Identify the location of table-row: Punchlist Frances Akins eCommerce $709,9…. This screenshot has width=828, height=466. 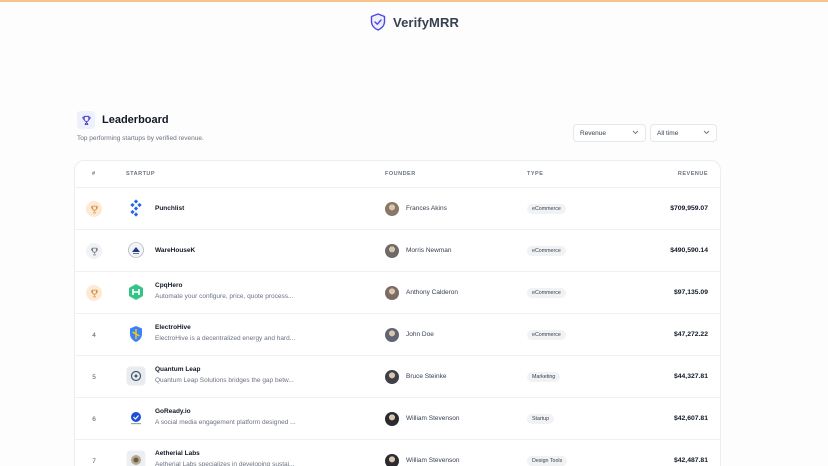
(397, 209).